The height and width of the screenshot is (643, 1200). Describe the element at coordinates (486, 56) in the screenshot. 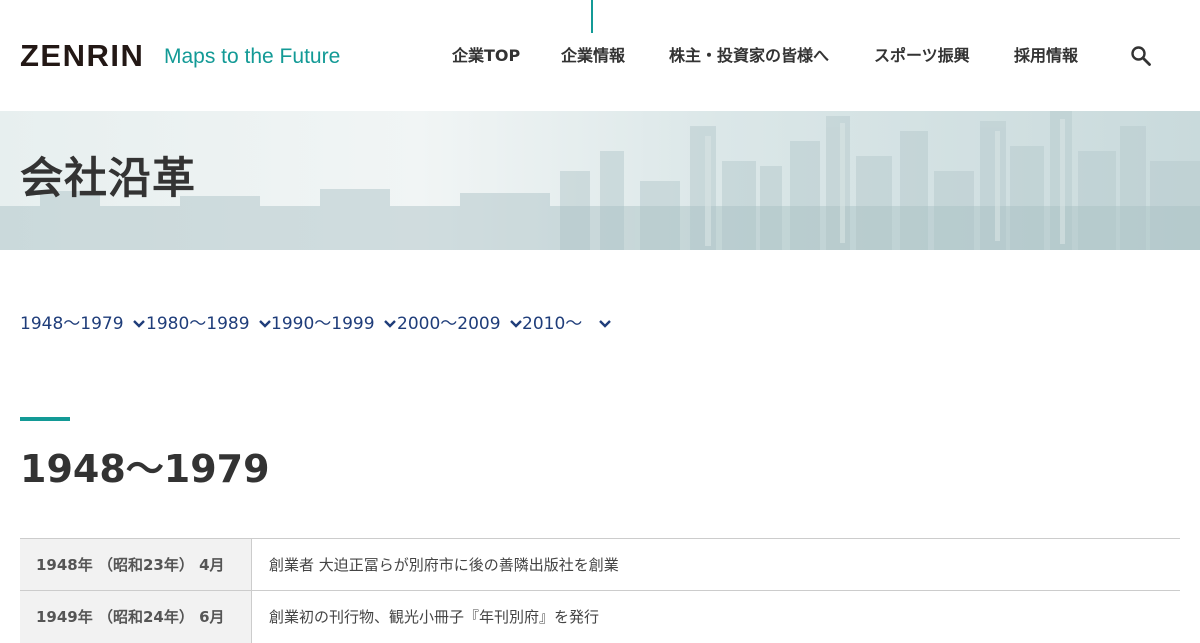

I see `nav-item-corporate-top: 企業TOP` at that location.